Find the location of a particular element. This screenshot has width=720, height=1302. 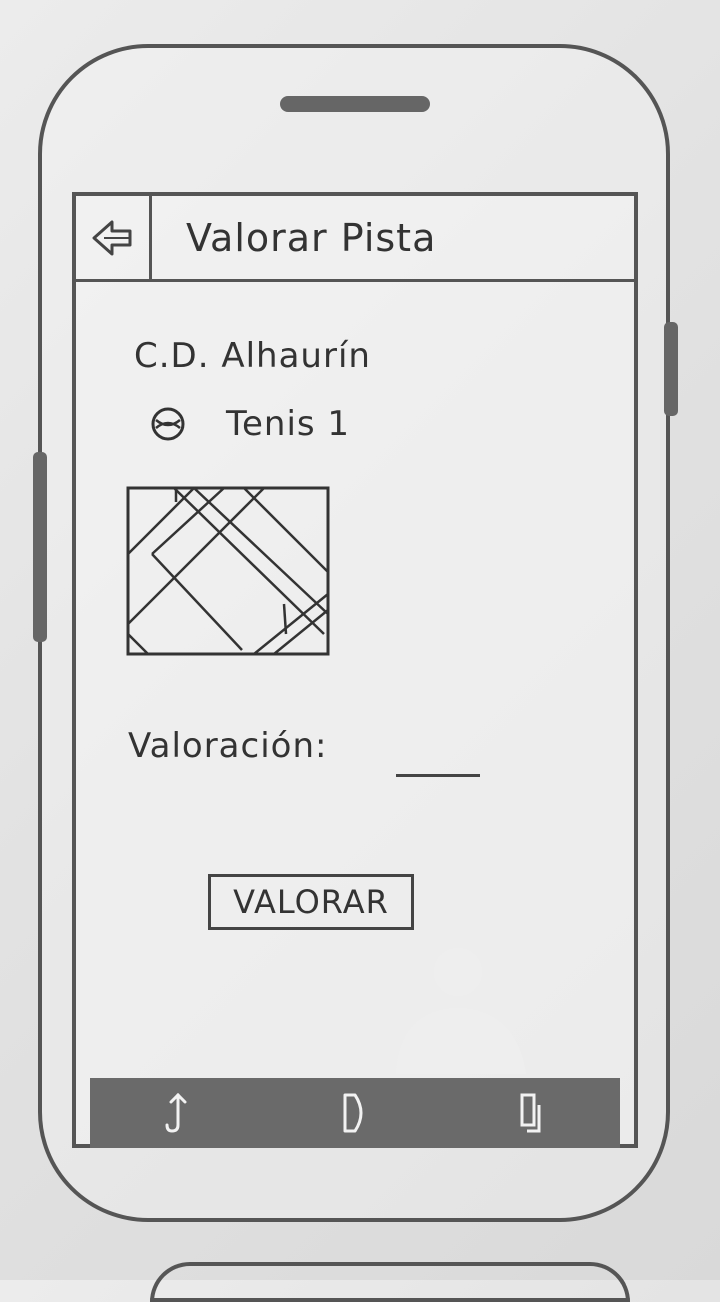

recent-apps-icon is located at coordinates (530, 1113).